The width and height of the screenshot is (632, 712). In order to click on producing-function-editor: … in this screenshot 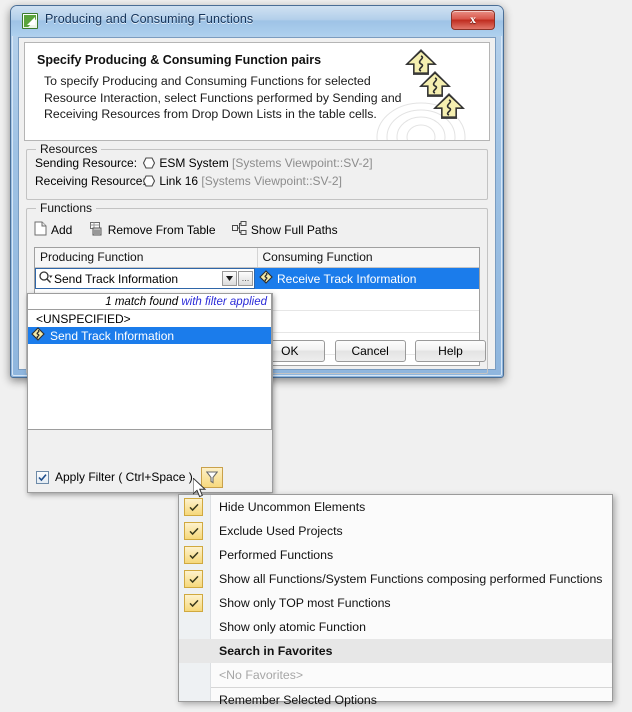, I will do `click(145, 278)`.